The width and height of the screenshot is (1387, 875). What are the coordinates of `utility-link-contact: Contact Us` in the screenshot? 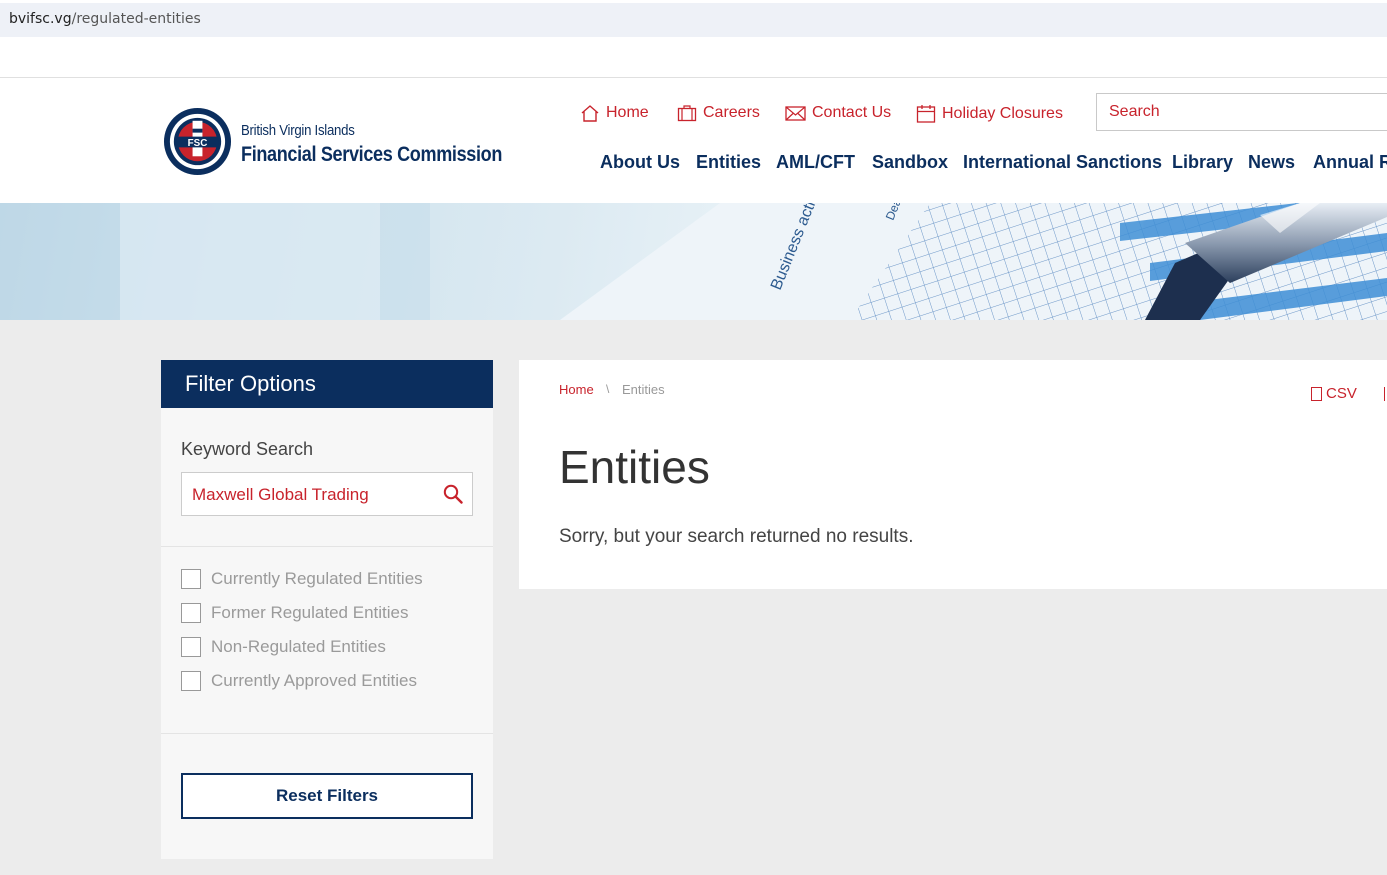 It's located at (838, 113).